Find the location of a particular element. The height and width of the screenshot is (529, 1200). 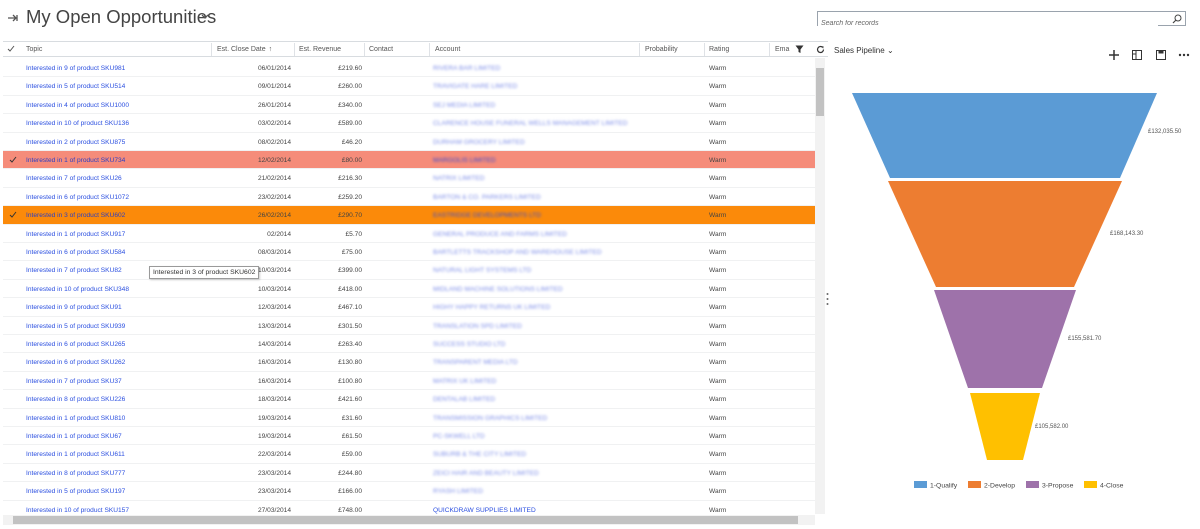

account-link: DENTALAB LIMITED is located at coordinates (464, 399).